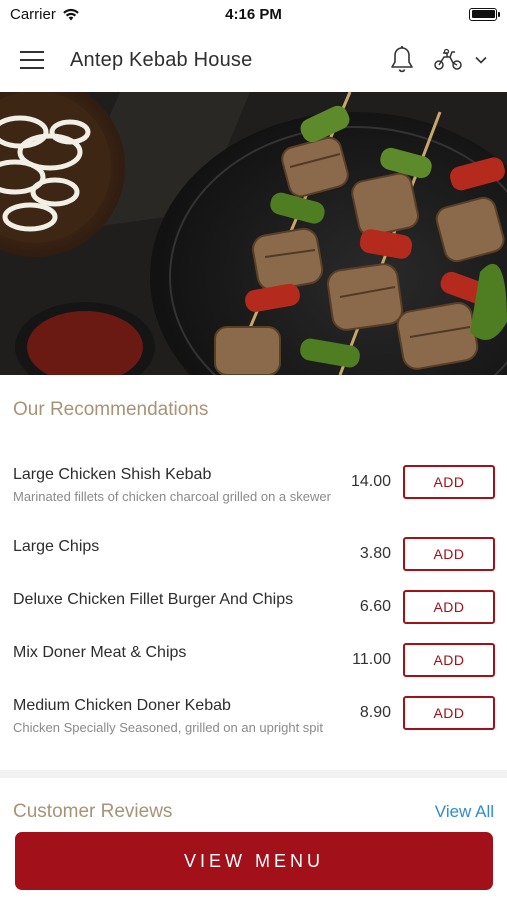 The height and width of the screenshot is (900, 507). I want to click on item-name: Mix Doner Meat & Chips, so click(100, 652).